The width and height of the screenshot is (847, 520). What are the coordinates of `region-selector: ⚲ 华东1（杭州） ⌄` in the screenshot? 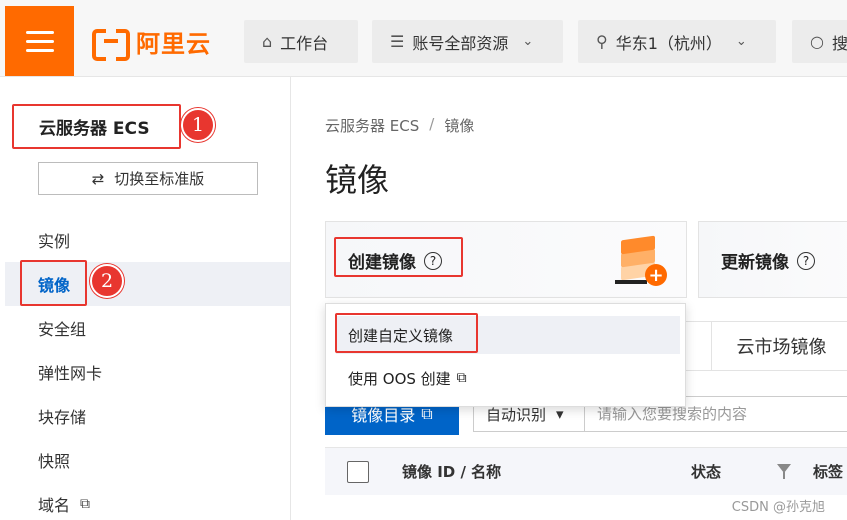 It's located at (677, 41).